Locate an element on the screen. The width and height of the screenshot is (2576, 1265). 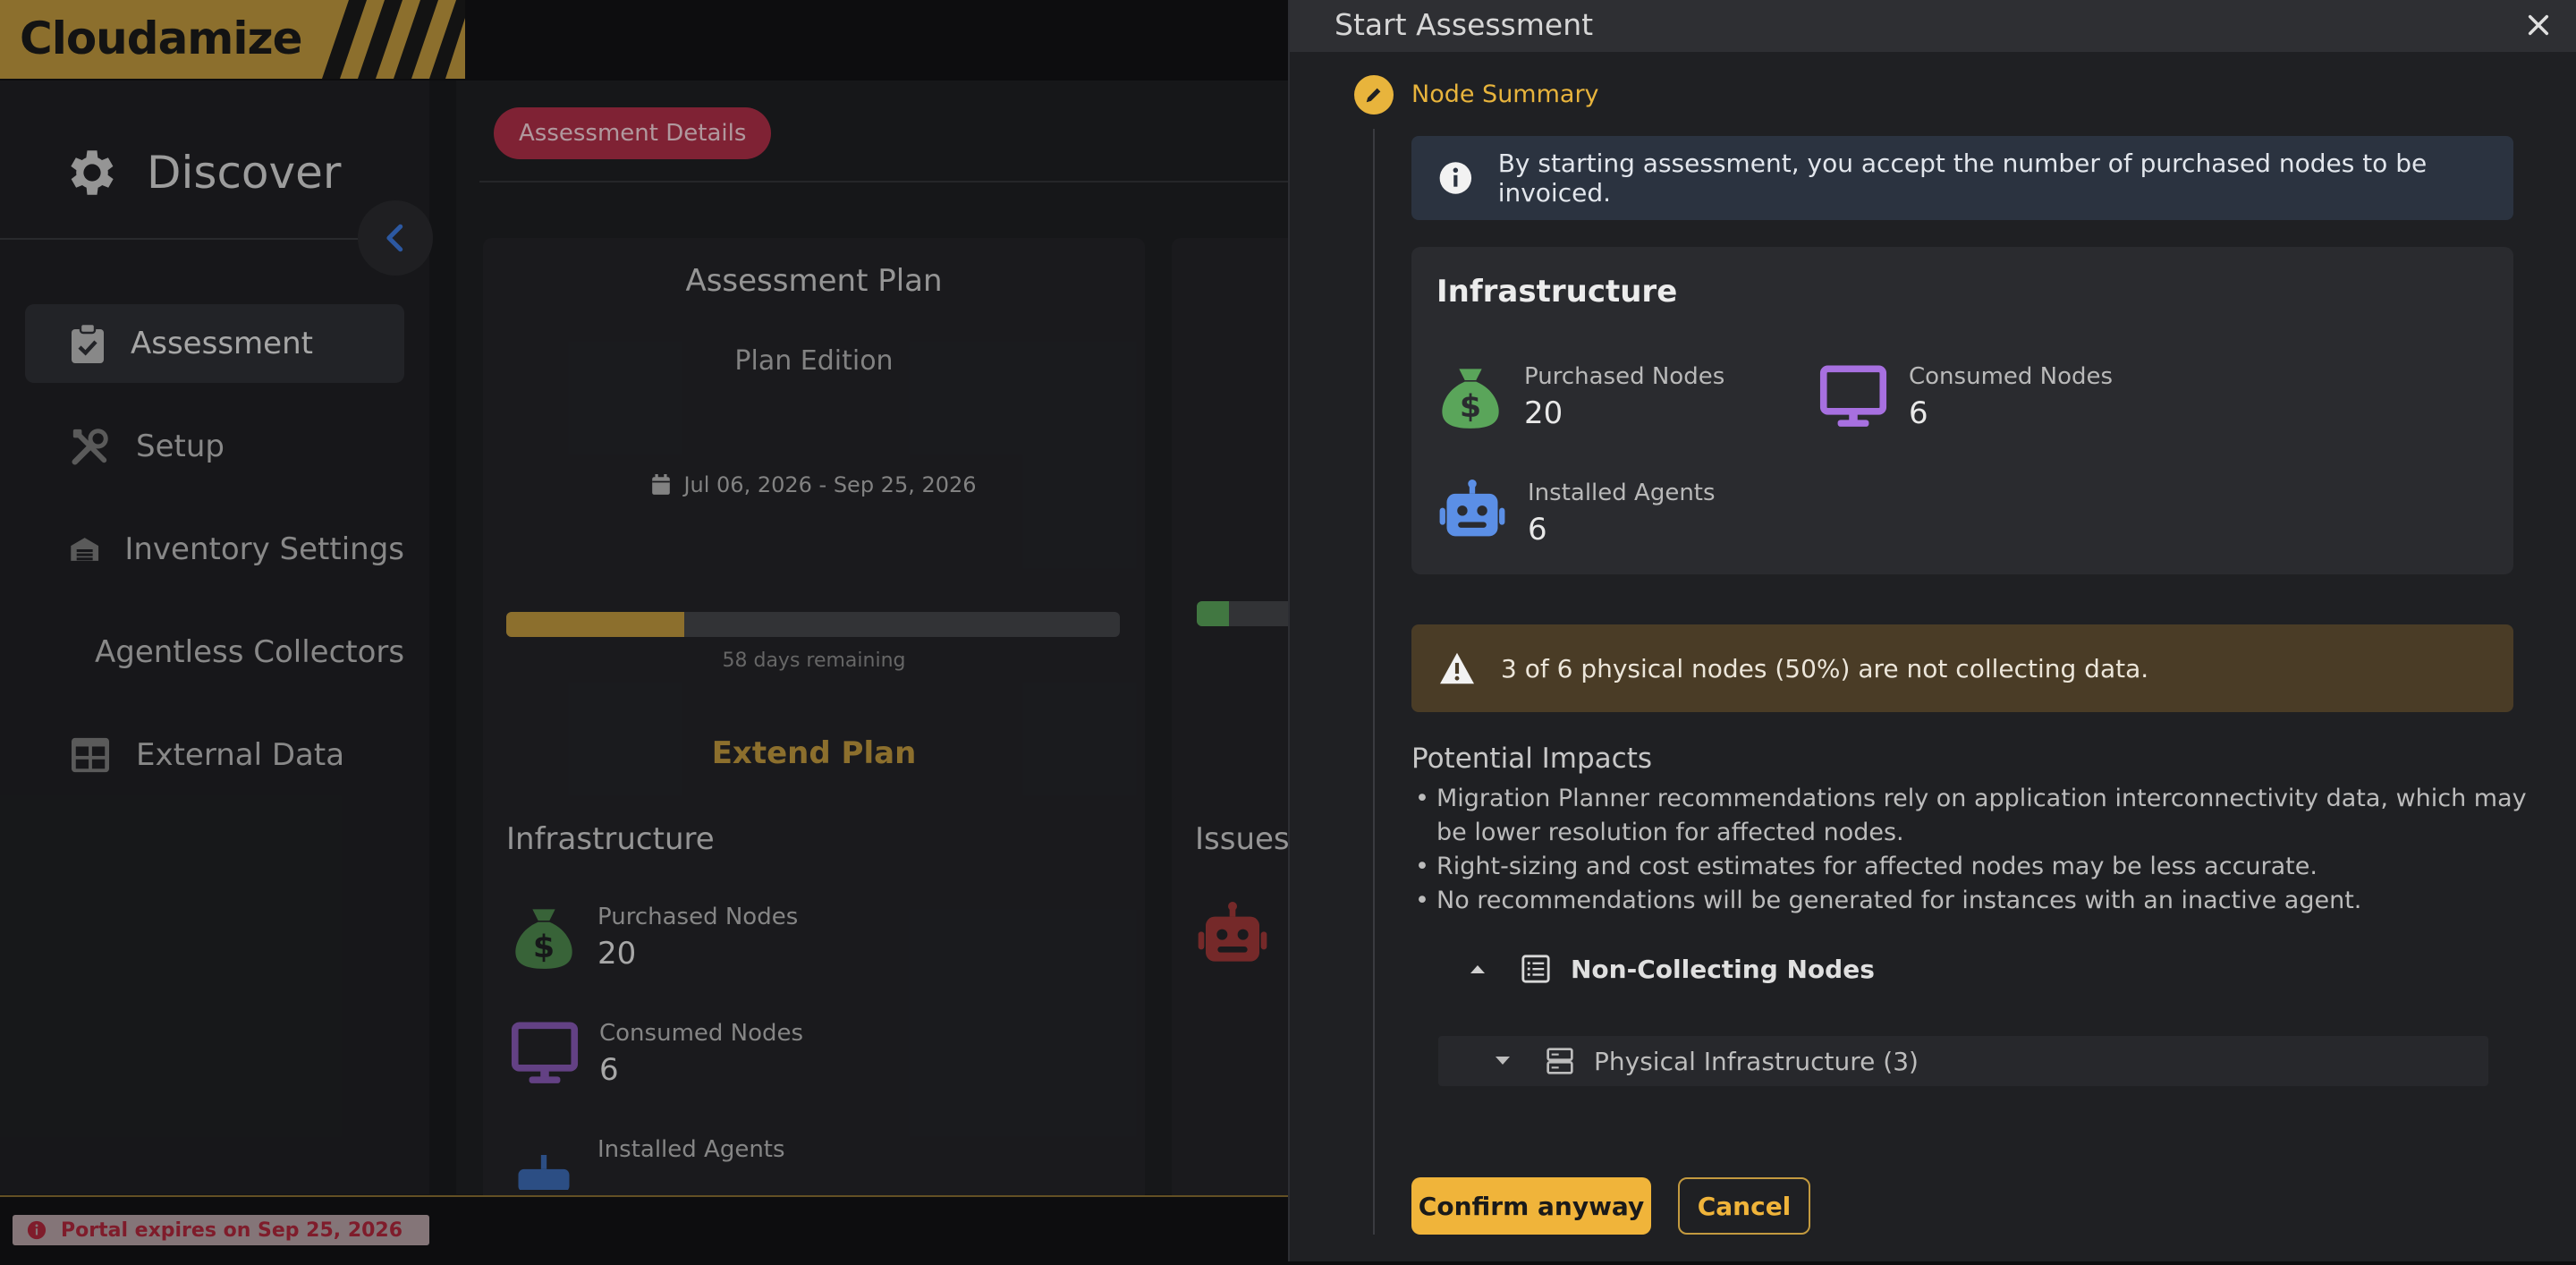
step-label: Node Summary is located at coordinates (1505, 94).